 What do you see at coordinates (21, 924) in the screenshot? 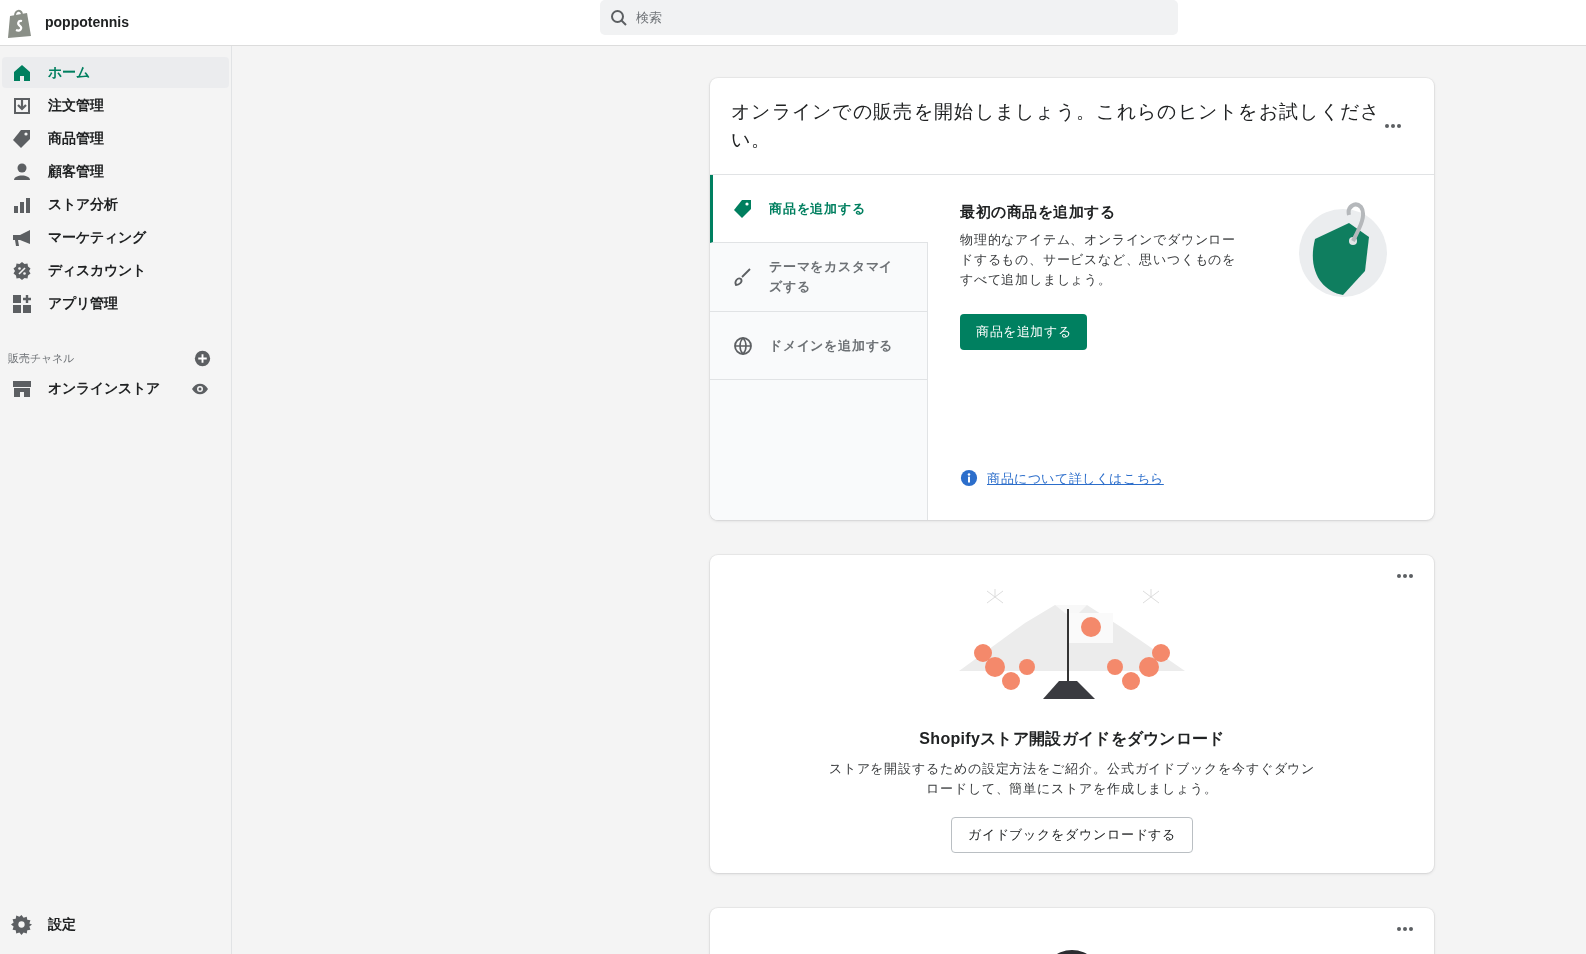
I see `settings-icon` at bounding box center [21, 924].